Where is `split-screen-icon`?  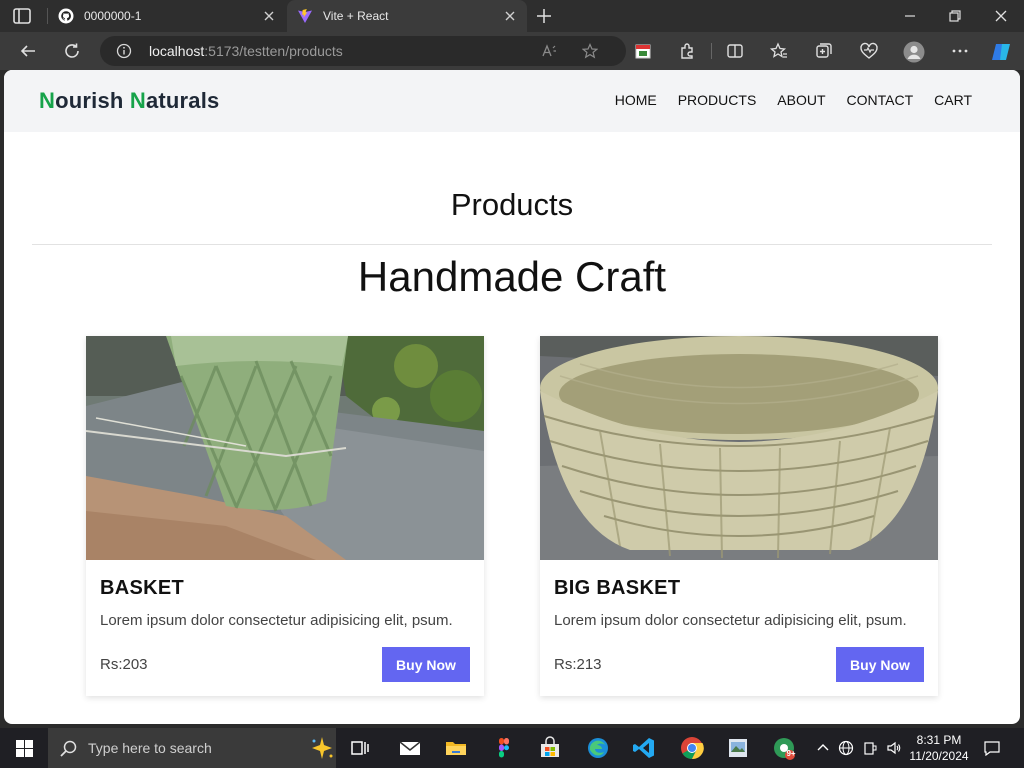
split-screen-icon is located at coordinates (735, 51).